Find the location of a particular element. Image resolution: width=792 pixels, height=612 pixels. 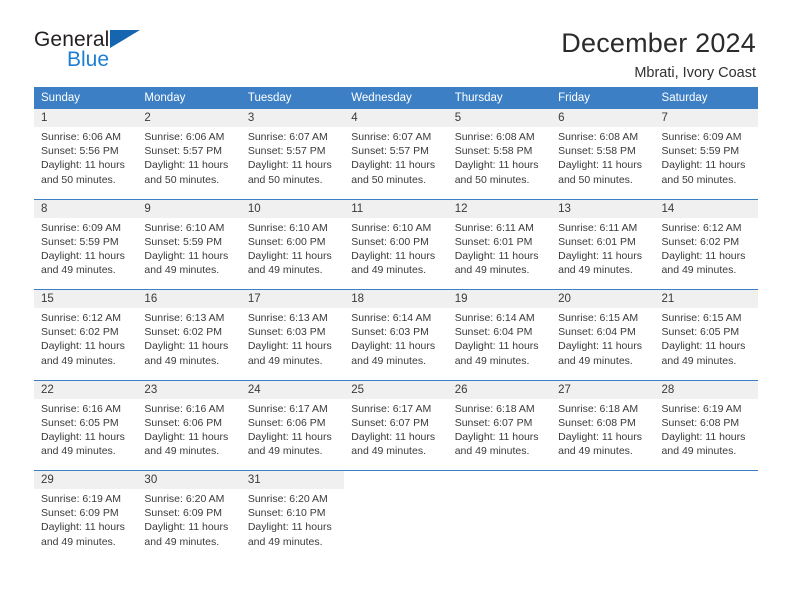

sunset-text: Sunset: 6:02 PM is located at coordinates (183, 332).